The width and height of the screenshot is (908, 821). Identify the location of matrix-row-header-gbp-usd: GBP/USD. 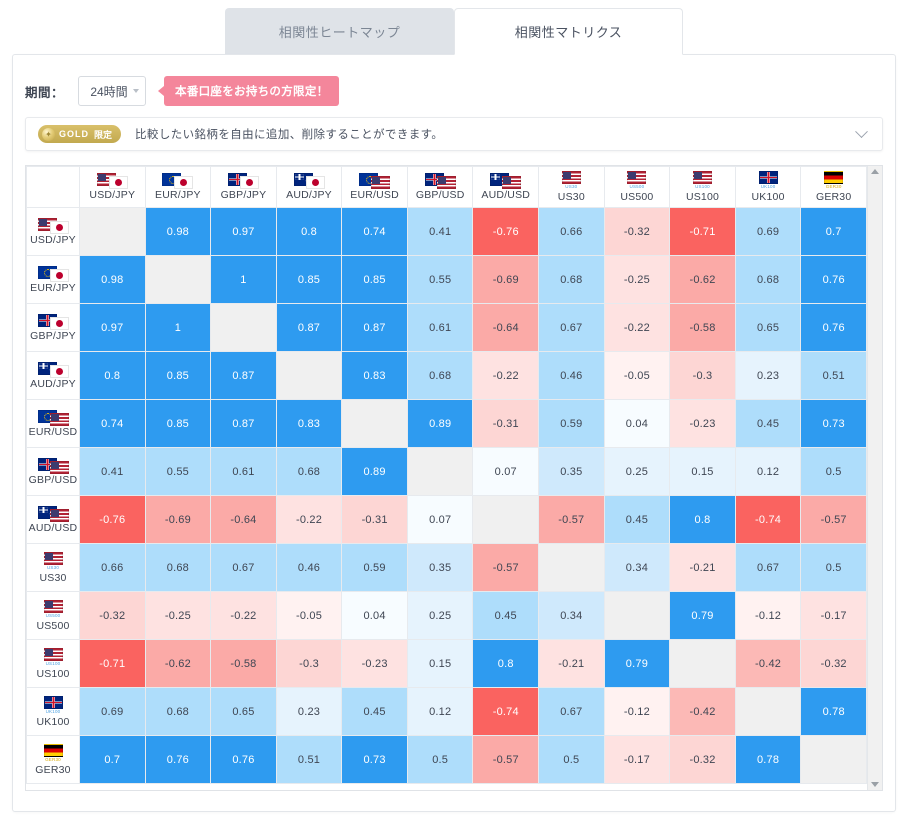
(53, 471).